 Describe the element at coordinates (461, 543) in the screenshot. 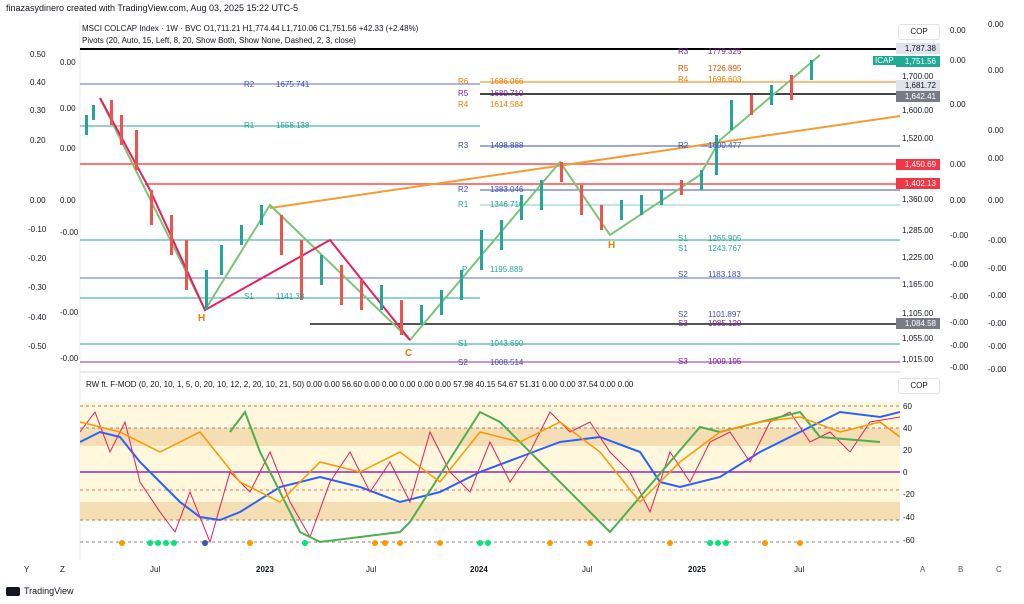

I see `signal-dots` at that location.